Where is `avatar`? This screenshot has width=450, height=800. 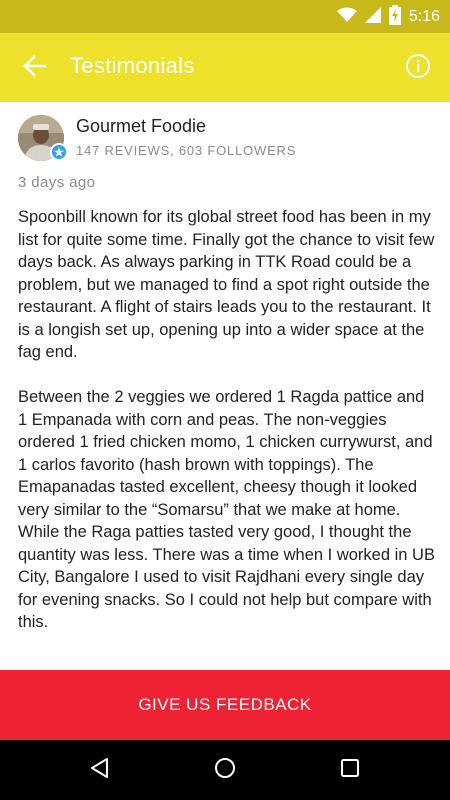 avatar is located at coordinates (43, 138).